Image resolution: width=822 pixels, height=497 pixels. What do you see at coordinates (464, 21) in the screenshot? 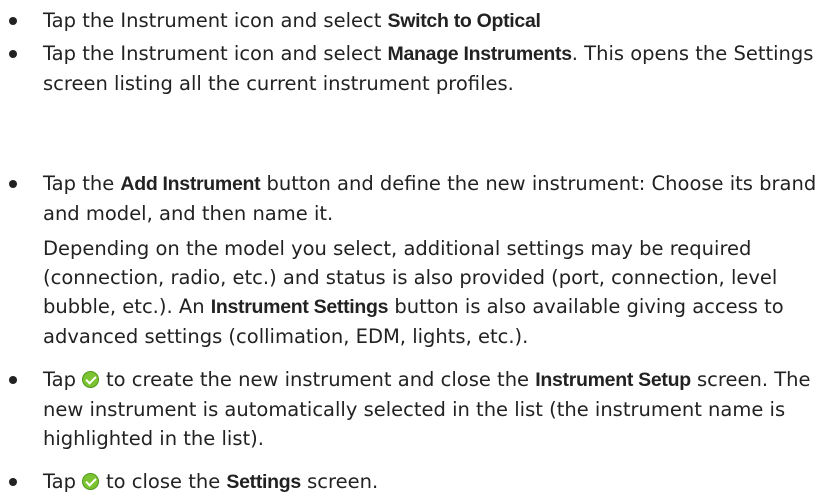
I see `ui-term: Switch to Optical` at bounding box center [464, 21].